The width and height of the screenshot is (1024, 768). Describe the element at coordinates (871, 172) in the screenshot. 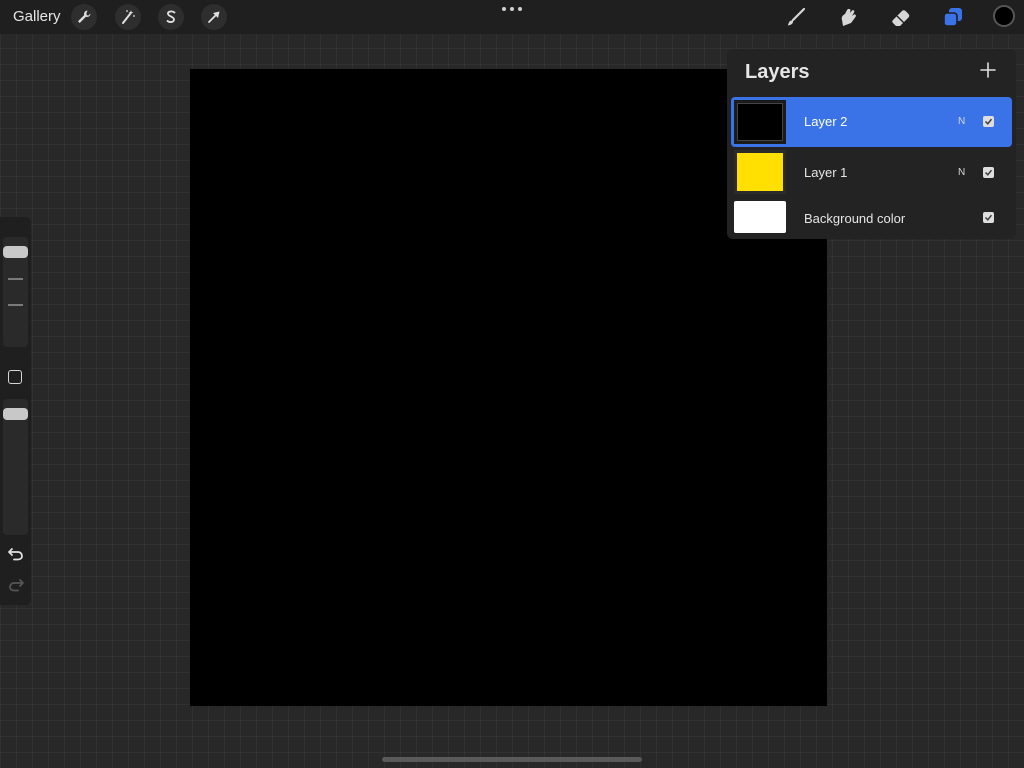

I see `layer-row-layer-1: Layer 1 N` at that location.